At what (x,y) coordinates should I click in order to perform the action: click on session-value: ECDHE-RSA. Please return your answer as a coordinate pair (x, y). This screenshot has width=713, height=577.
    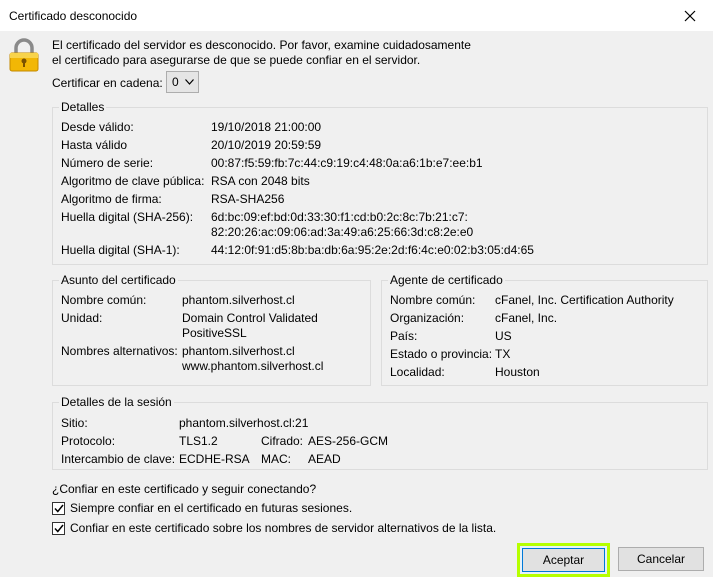
    Looking at the image, I should click on (214, 459).